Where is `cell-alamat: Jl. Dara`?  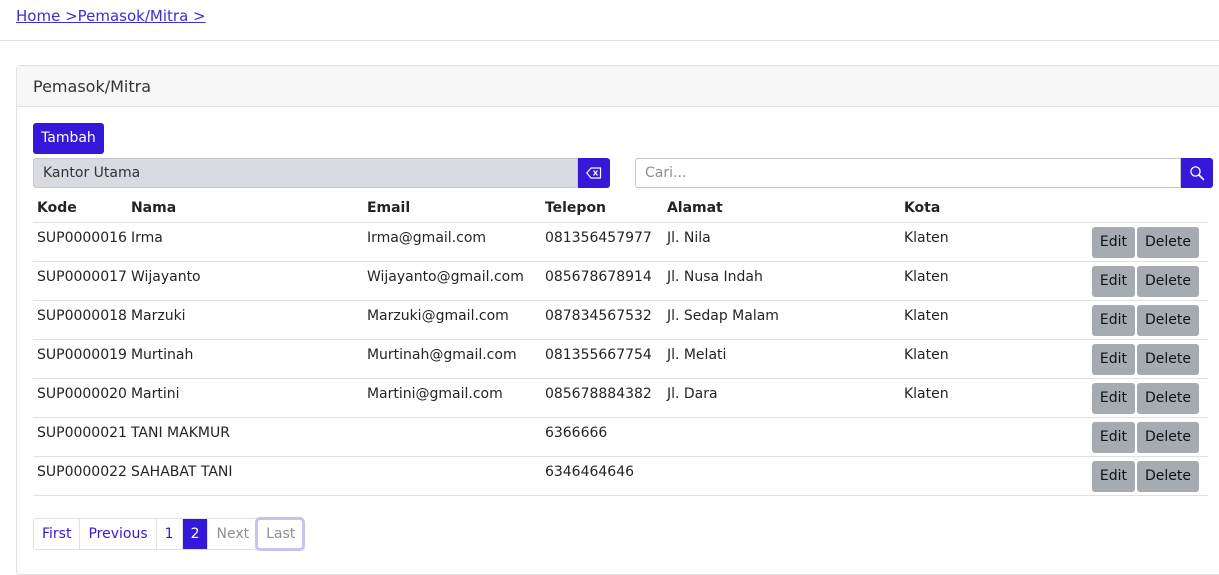
cell-alamat: Jl. Dara is located at coordinates (781, 398).